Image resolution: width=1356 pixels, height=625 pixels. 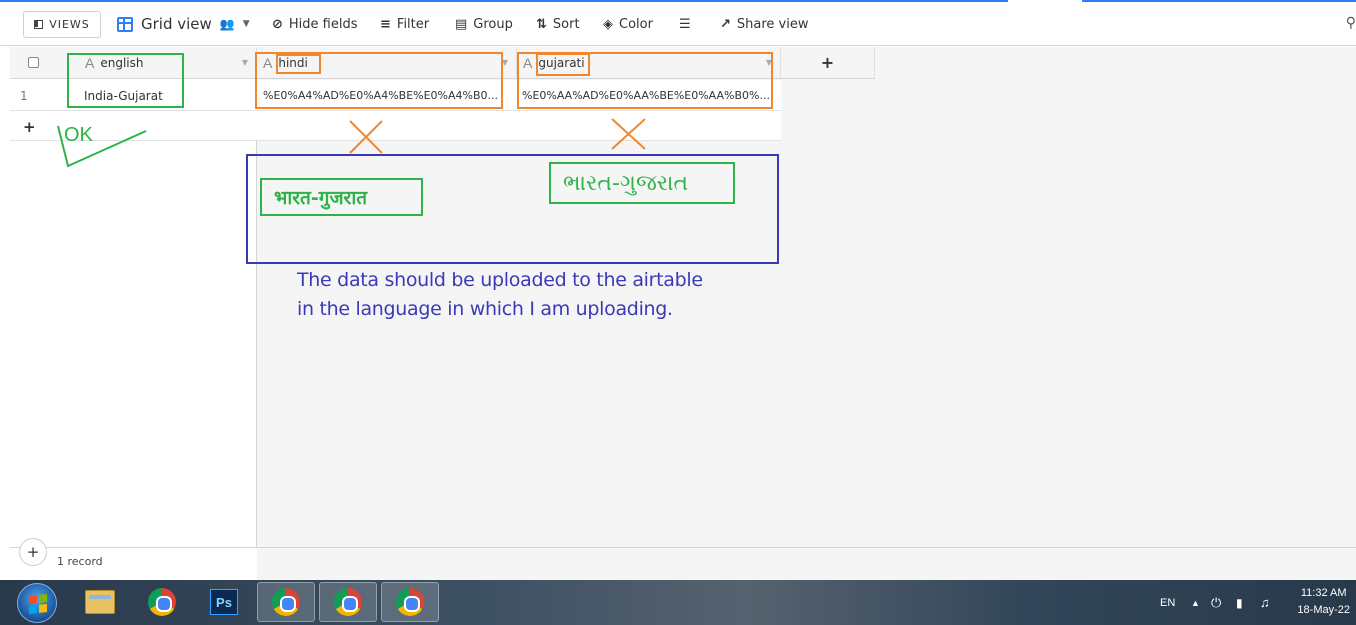 I want to click on language-indicator: EN, so click(x=1167, y=602).